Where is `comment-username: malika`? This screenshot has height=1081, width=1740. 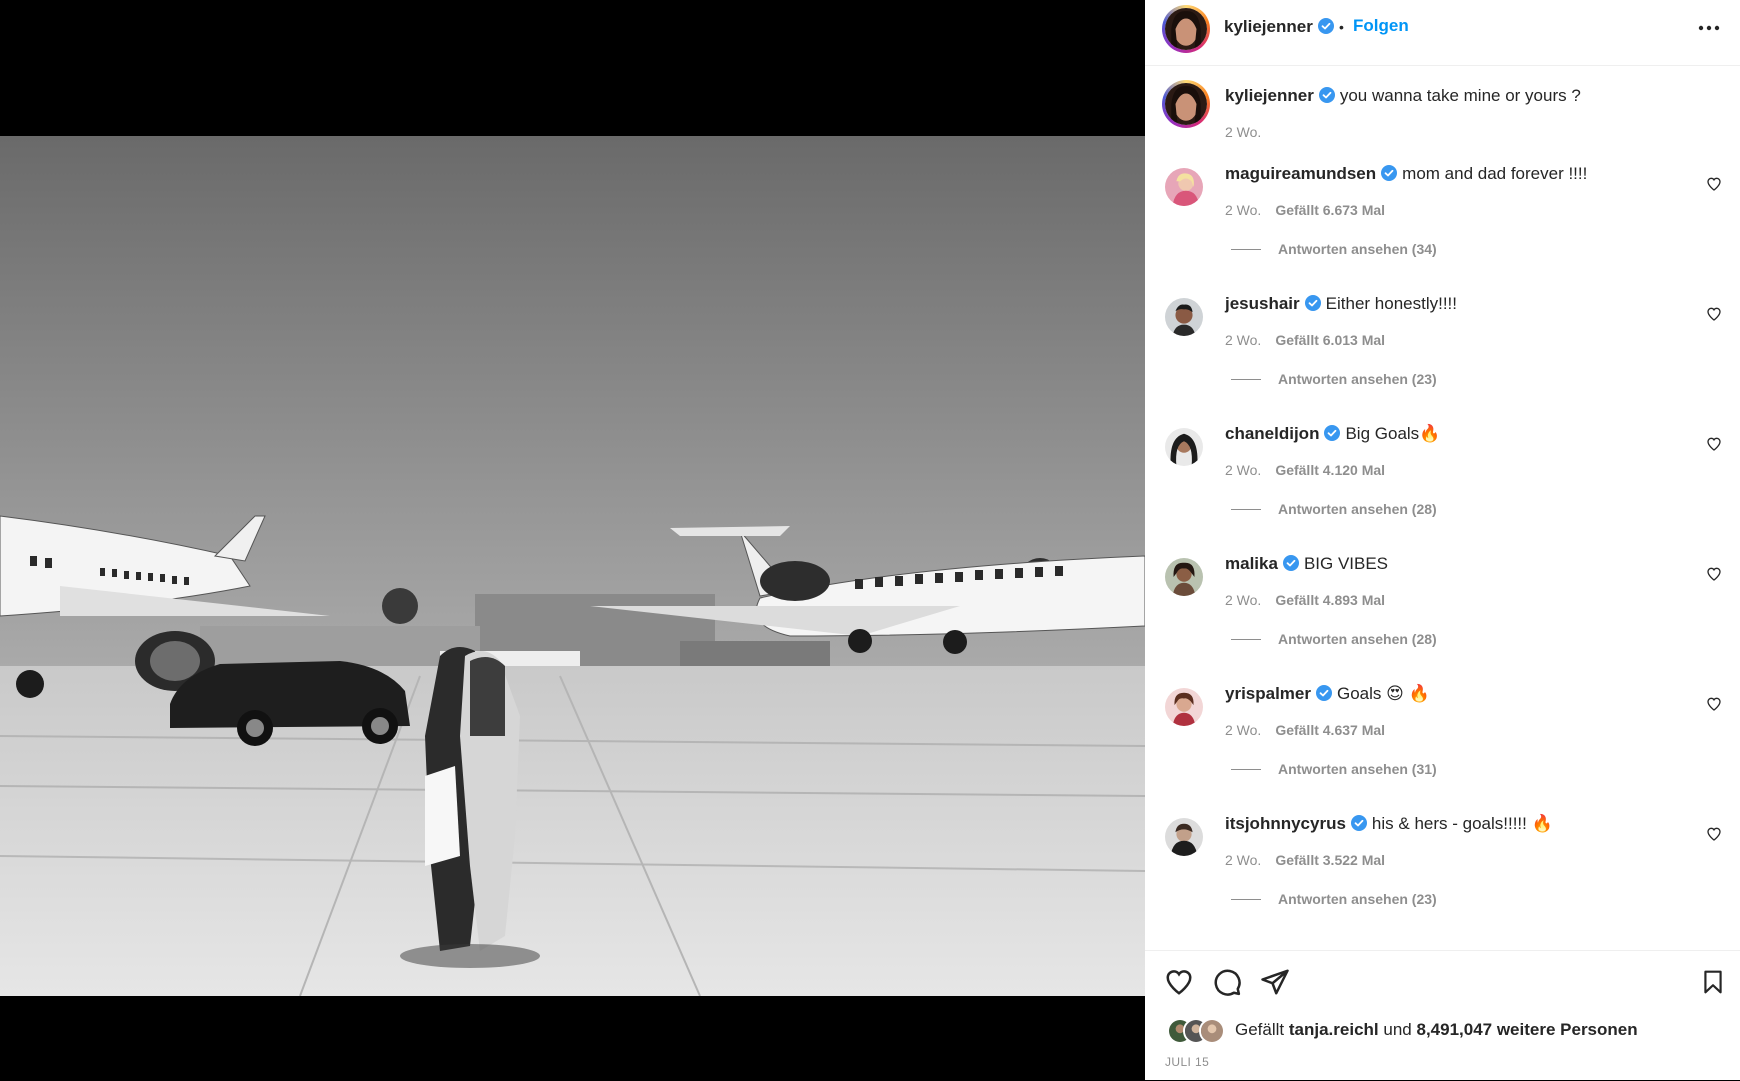 comment-username: malika is located at coordinates (1251, 563).